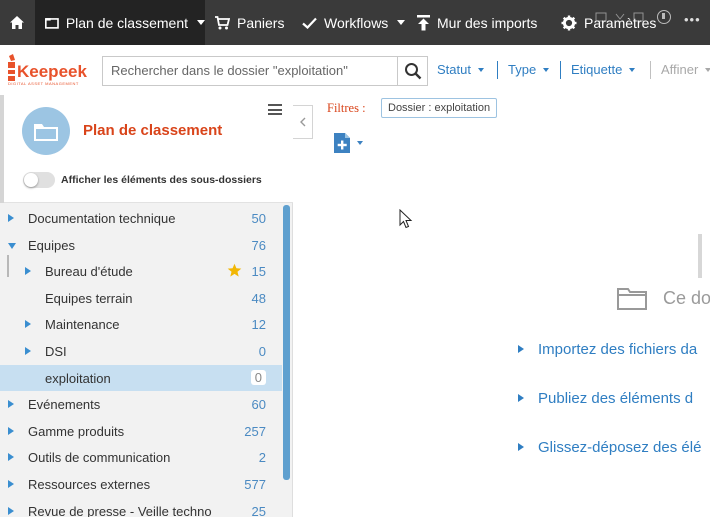 The image size is (710, 517). I want to click on svg-text: DIGITAL ASSET MANAGEMENT, so click(43, 83).